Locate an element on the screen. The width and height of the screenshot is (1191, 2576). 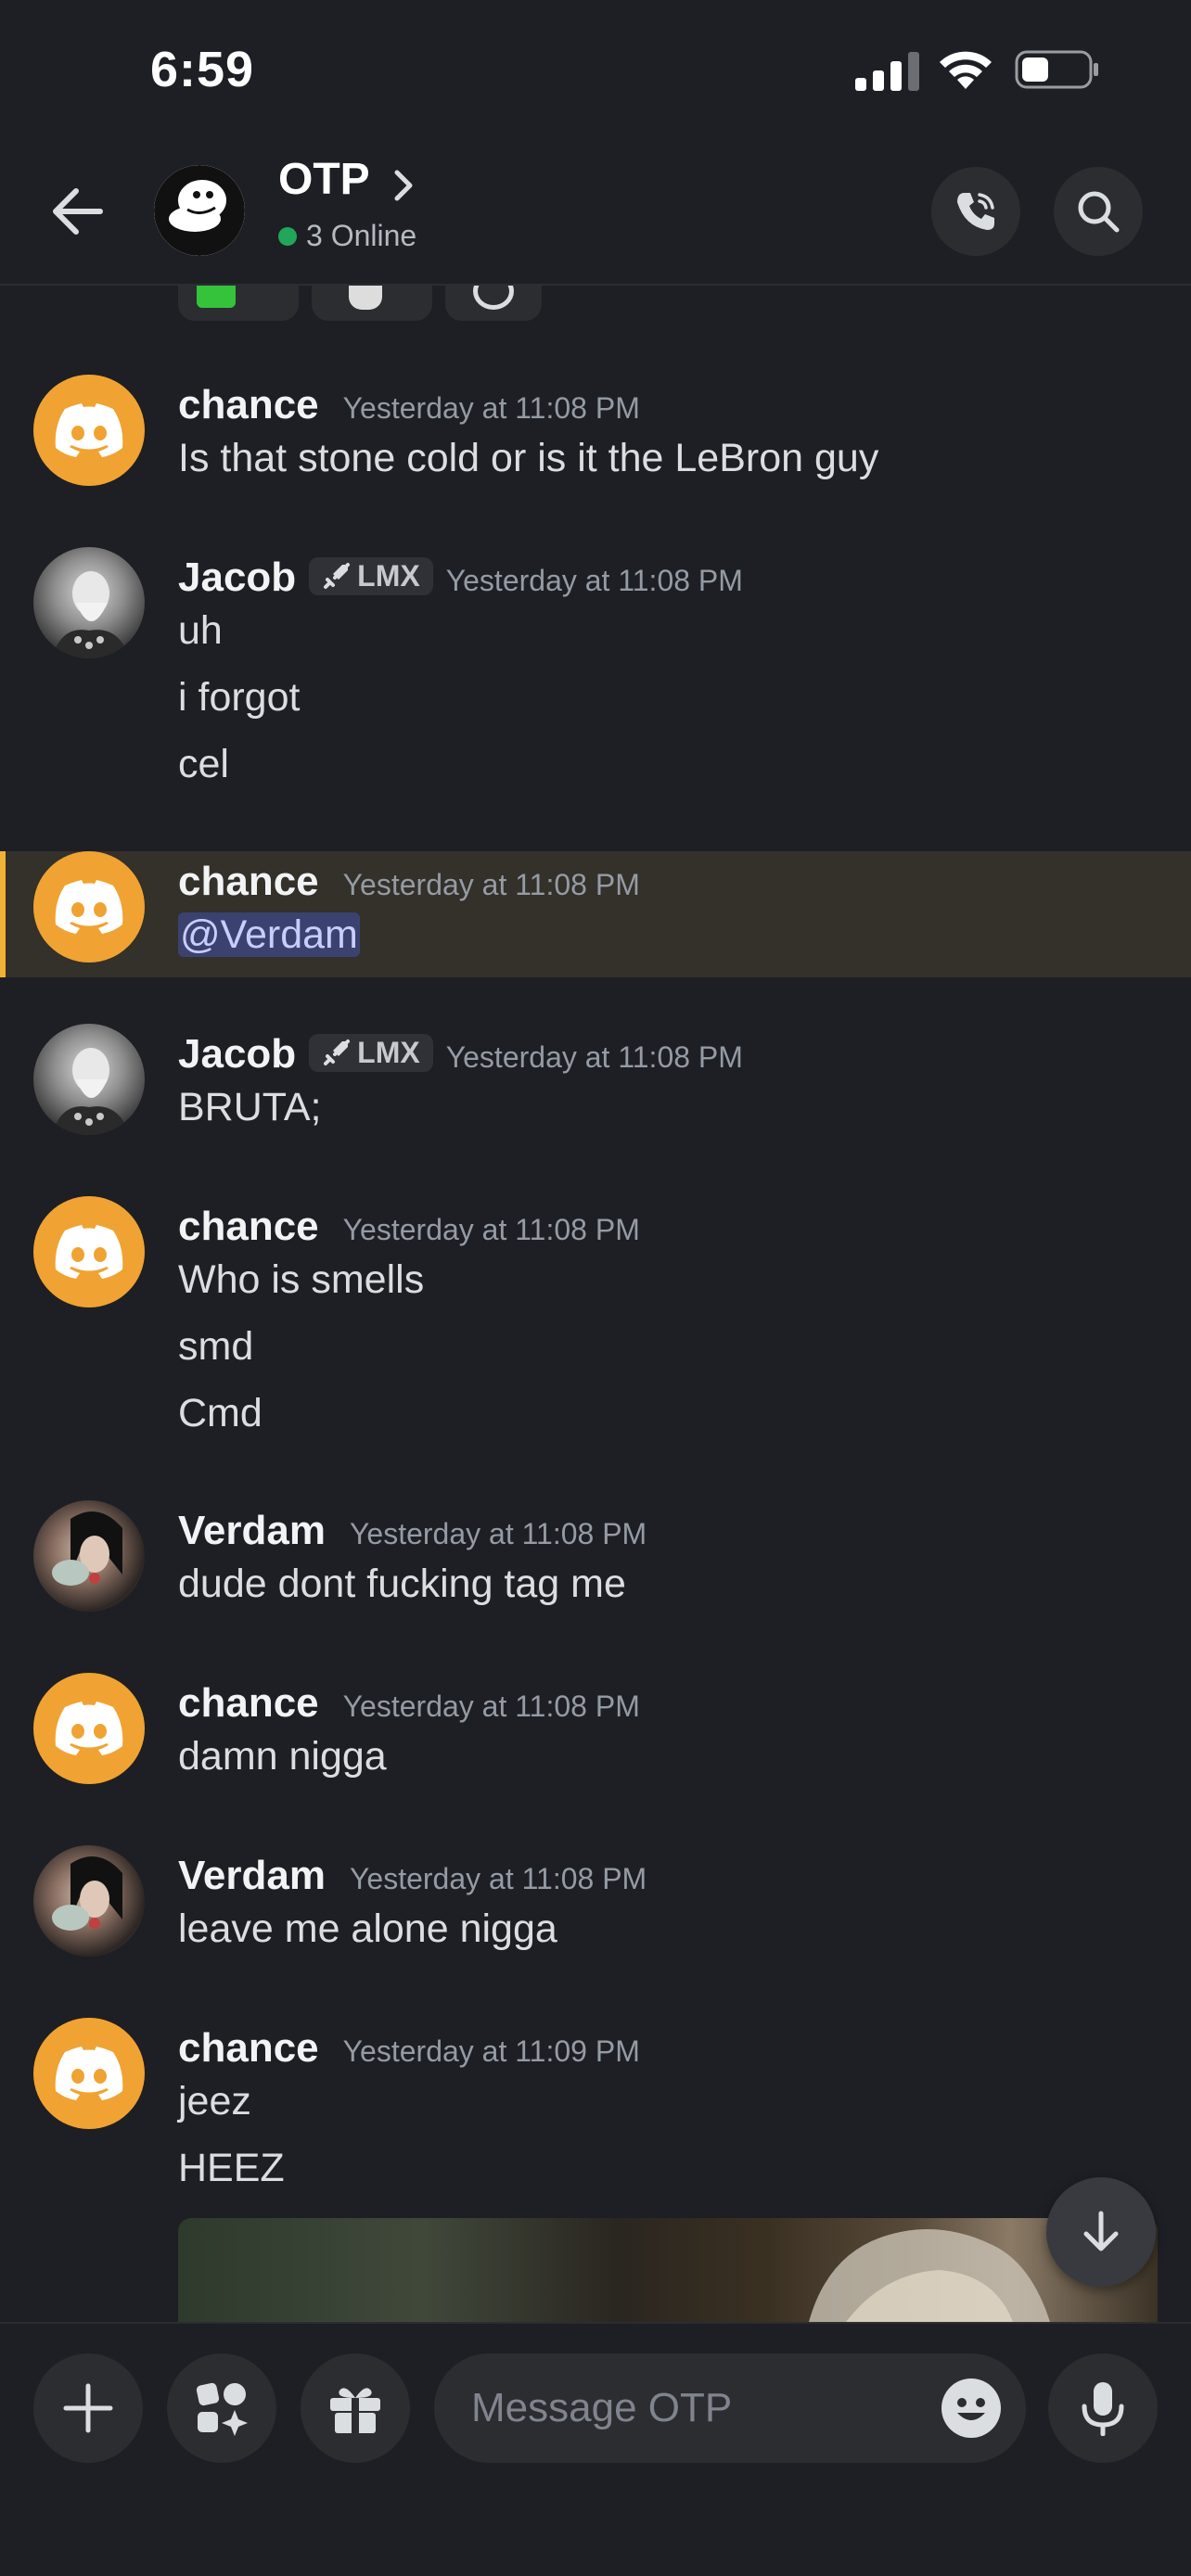
attach-button is located at coordinates (88, 2408).